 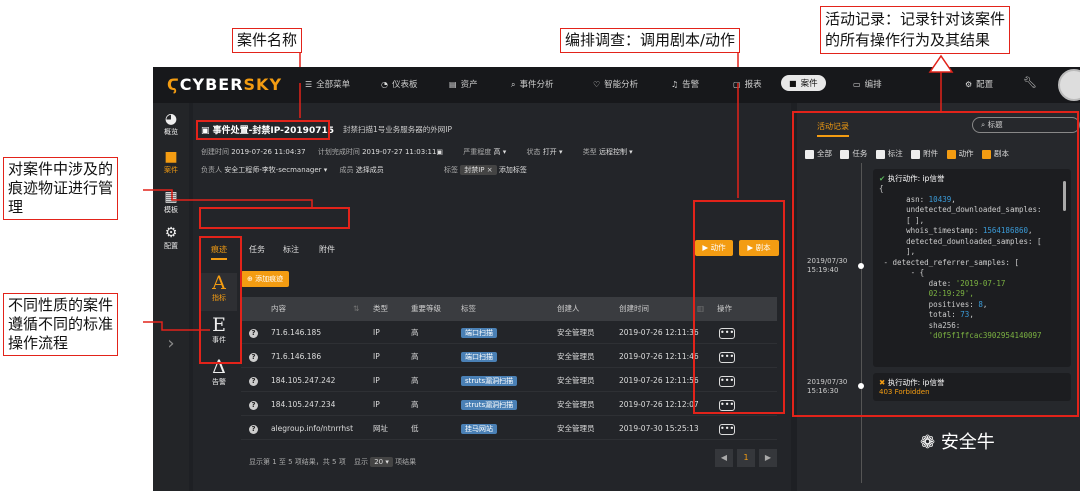 What do you see at coordinates (650, 40) in the screenshot?
I see `annotation-orchestration: 编排调查：调用剧本/动作` at bounding box center [650, 40].